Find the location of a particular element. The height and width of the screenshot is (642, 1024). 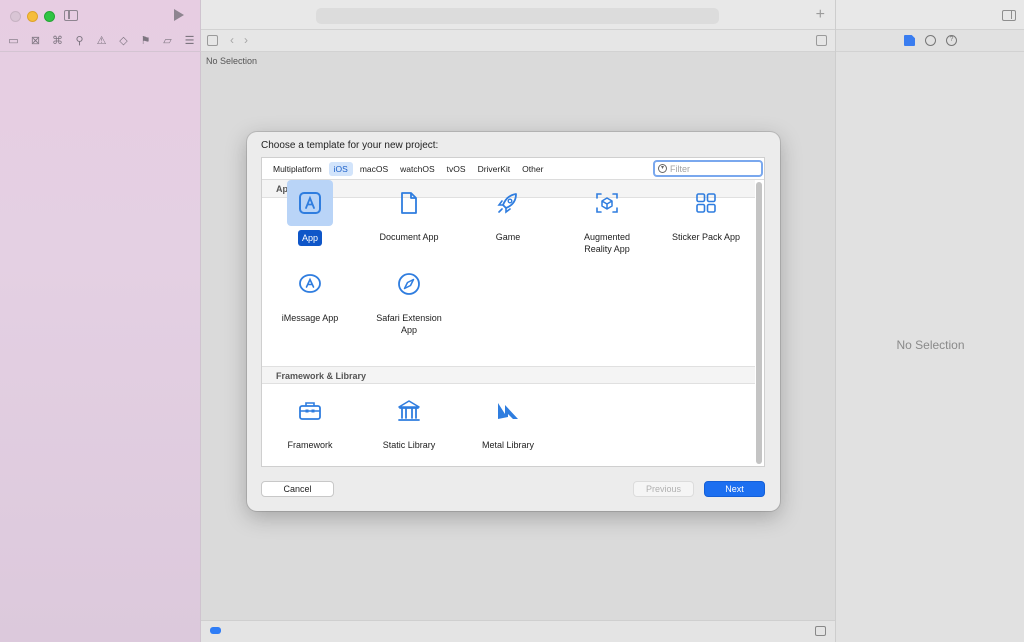

template-document-app: Document App is located at coordinates (409, 212).